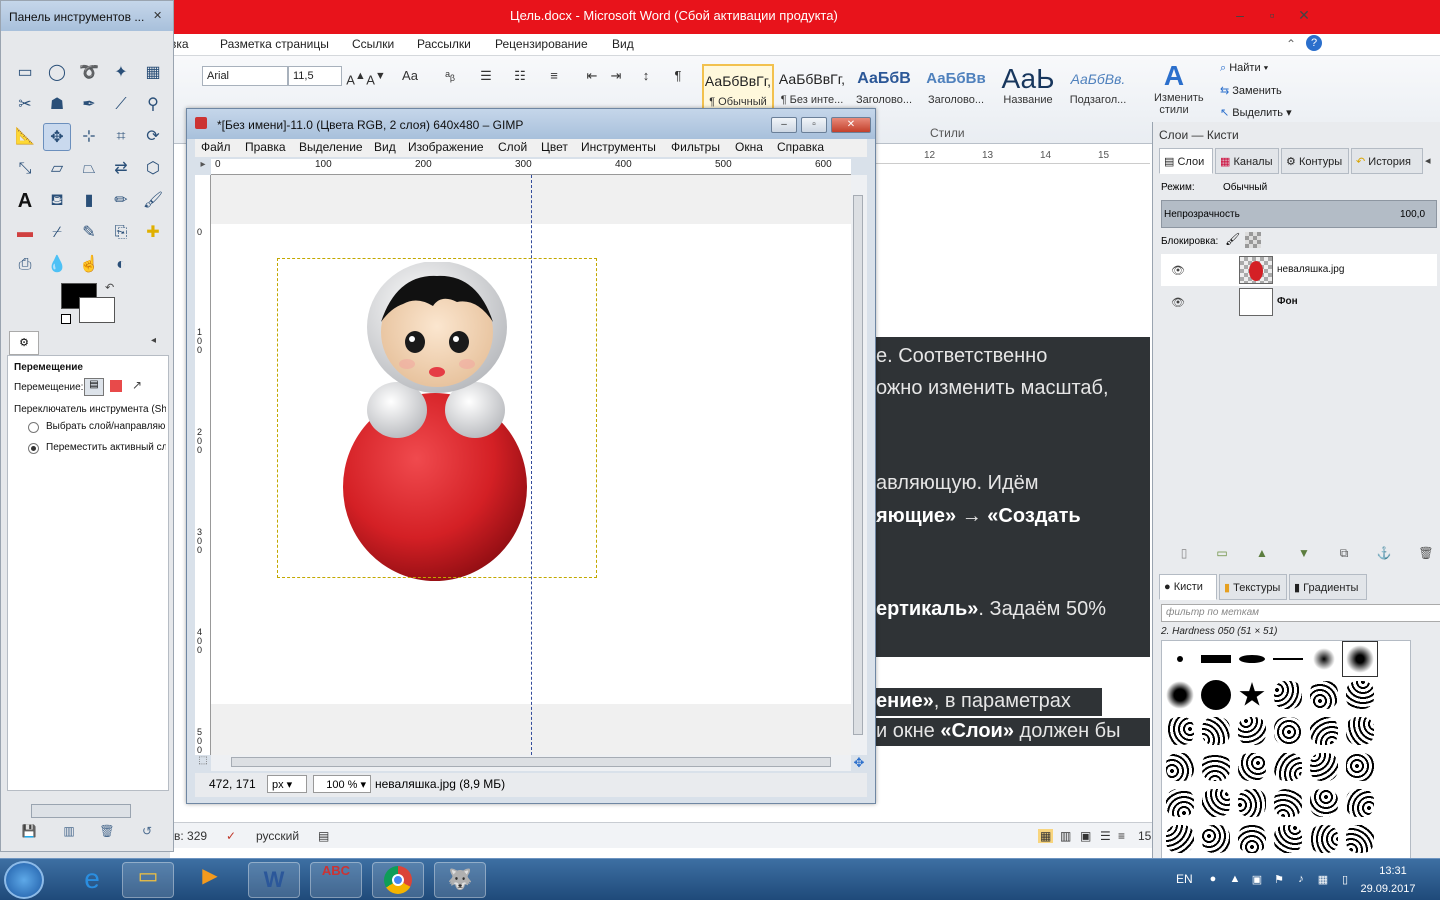 This screenshot has height=900, width=1440. Describe the element at coordinates (331, 147) in the screenshot. I see `menu-select: Выделение` at that location.